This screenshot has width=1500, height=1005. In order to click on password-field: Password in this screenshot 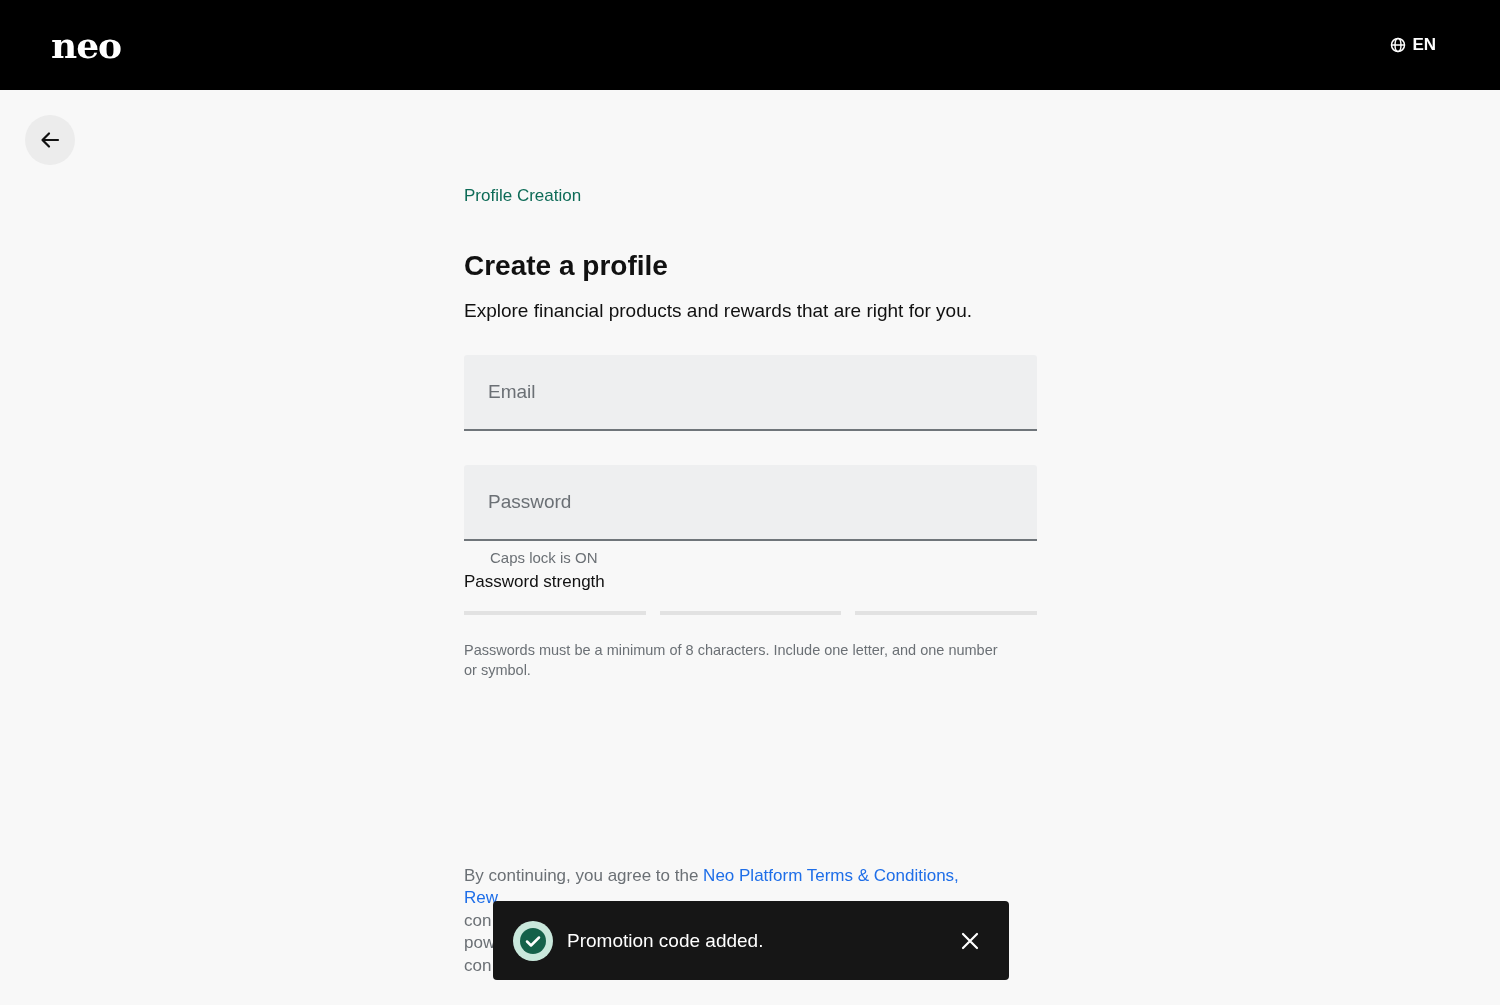, I will do `click(750, 503)`.